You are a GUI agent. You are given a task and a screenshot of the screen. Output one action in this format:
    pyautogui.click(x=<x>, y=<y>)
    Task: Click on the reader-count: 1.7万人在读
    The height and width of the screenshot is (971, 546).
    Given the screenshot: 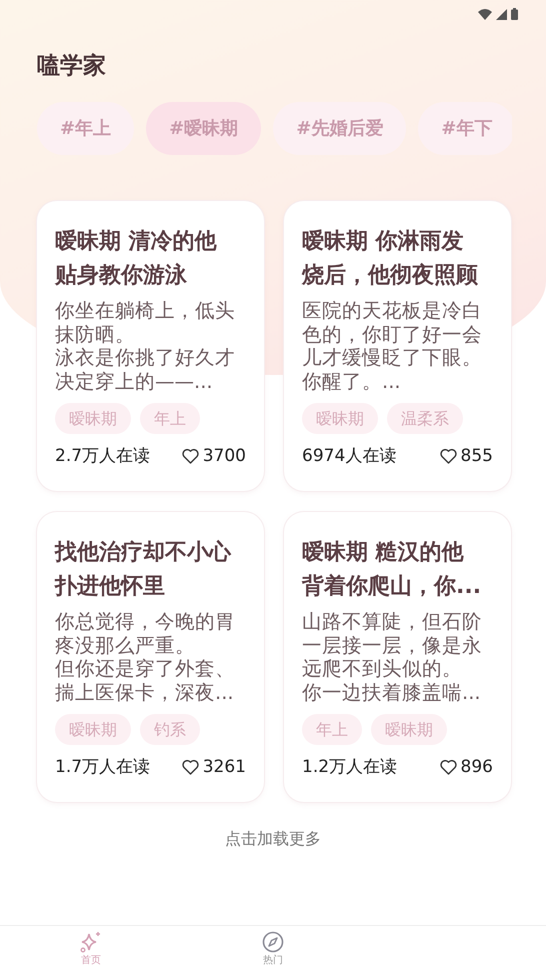 What is the action you would take?
    pyautogui.click(x=102, y=767)
    